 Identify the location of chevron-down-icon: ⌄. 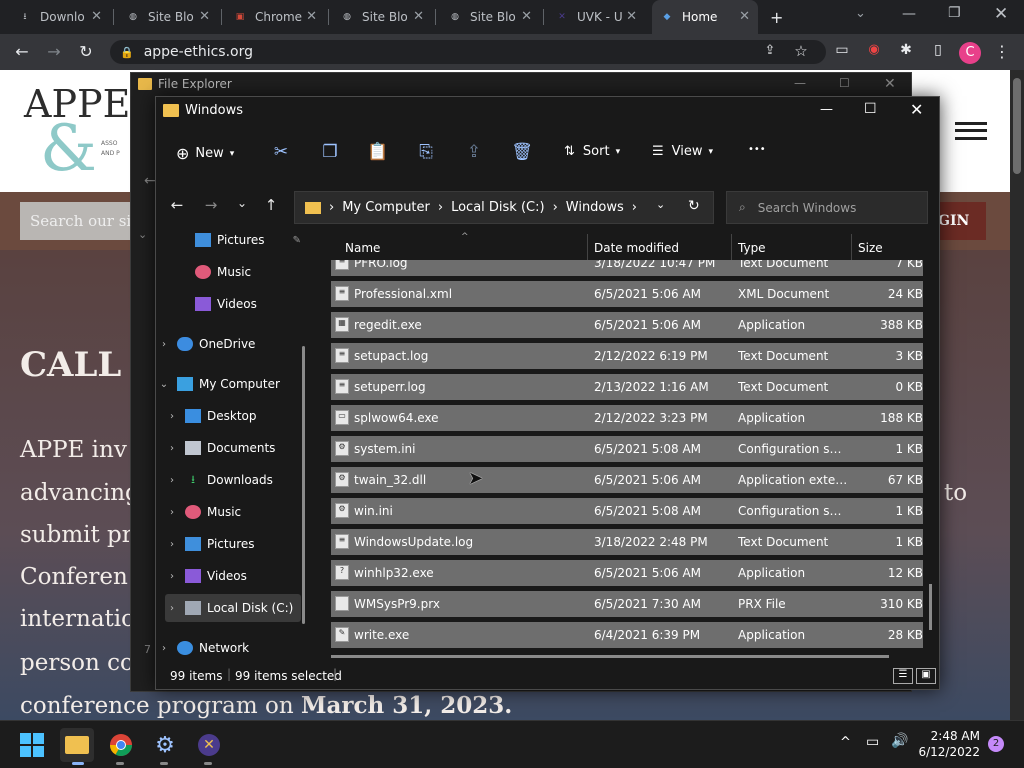
(142, 234).